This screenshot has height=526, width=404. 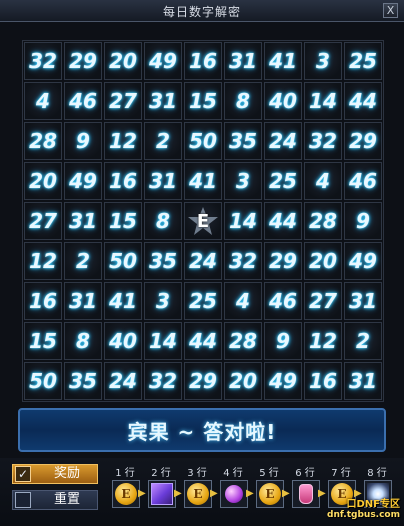 What do you see at coordinates (142, 493) in the screenshot?
I see `arrow-icon: ▶` at bounding box center [142, 493].